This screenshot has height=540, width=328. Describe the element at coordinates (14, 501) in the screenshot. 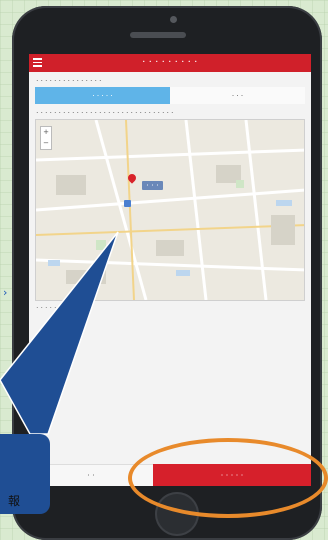

I see `callout-text: 報` at that location.